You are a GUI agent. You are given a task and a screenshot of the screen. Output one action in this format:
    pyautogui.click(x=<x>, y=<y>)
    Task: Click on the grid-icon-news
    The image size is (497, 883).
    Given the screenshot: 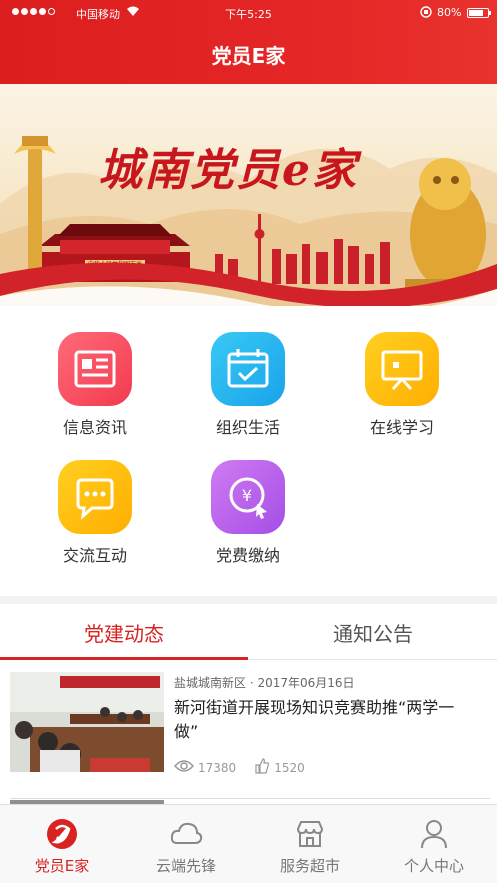 What is the action you would take?
    pyautogui.click(x=95, y=369)
    